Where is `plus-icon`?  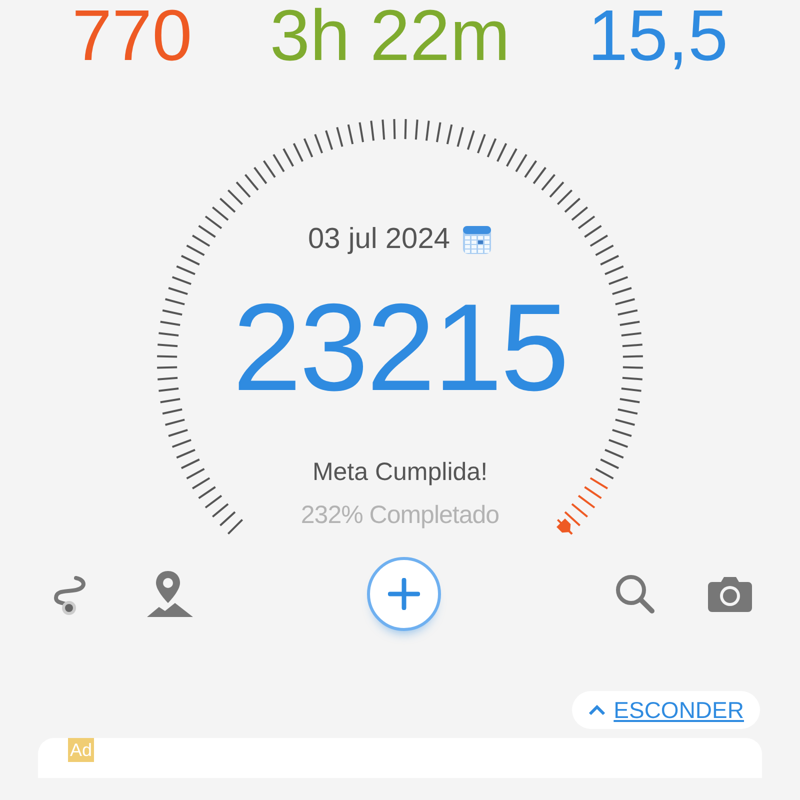 plus-icon is located at coordinates (404, 594).